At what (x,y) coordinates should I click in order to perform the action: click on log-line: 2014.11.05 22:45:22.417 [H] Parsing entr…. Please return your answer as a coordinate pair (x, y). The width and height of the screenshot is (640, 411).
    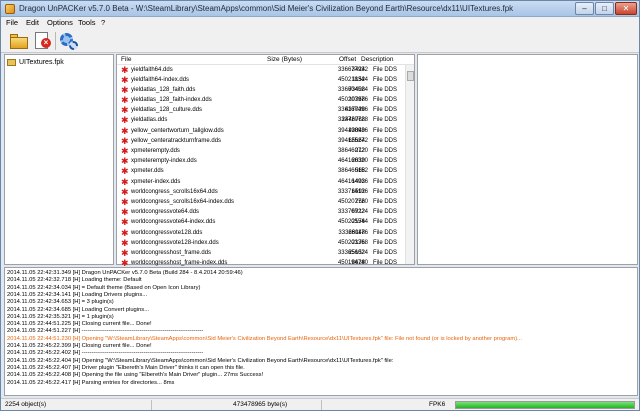
    Looking at the image, I should click on (91, 382).